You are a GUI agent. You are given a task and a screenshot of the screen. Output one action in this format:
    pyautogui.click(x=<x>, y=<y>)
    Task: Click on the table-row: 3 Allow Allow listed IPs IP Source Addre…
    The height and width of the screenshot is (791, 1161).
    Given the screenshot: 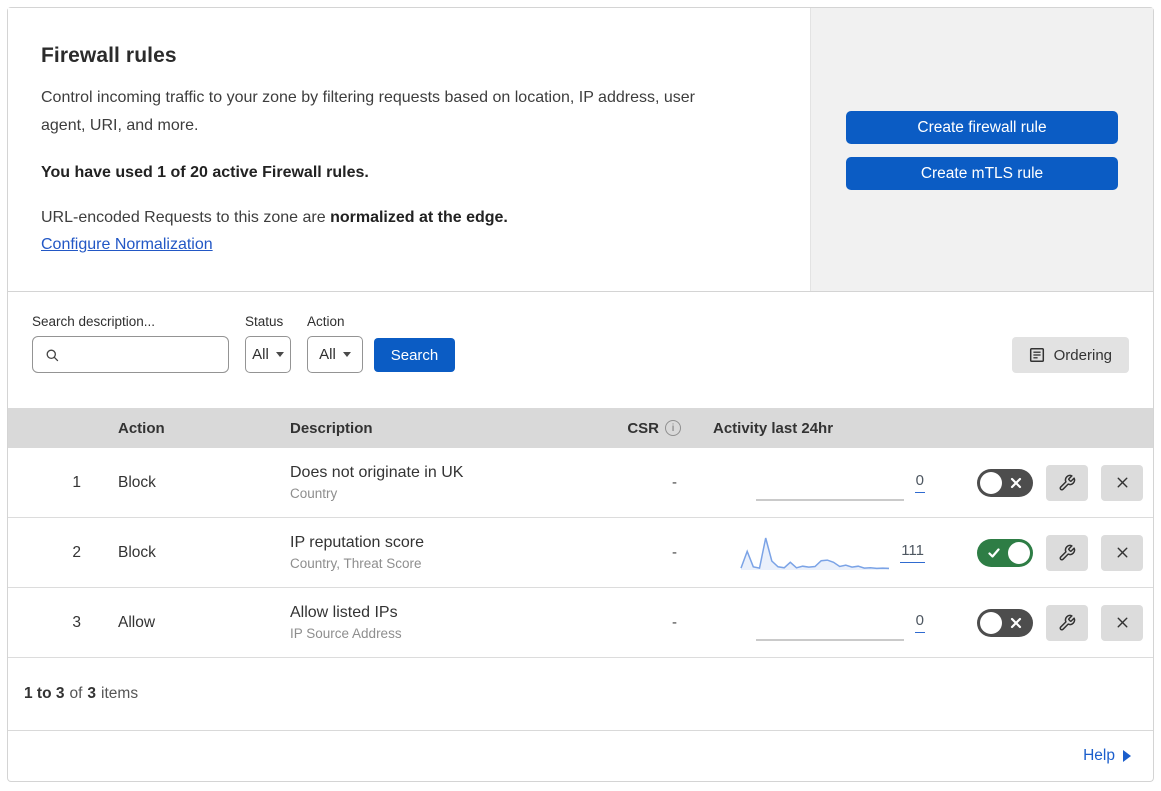 What is the action you would take?
    pyautogui.click(x=580, y=623)
    